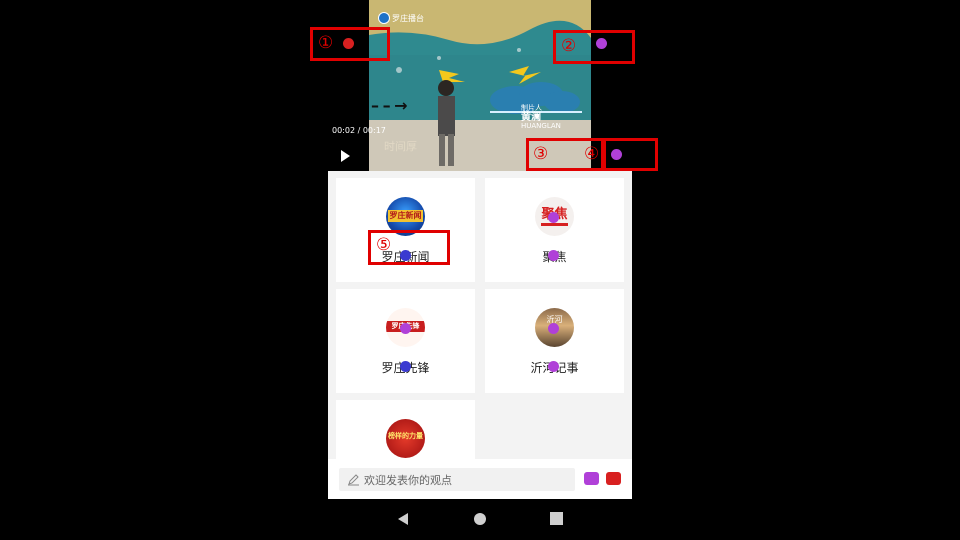 Image resolution: width=960 pixels, height=540 pixels. I want to click on role-model-thumbnail-text: 榜样的力量, so click(405, 436).